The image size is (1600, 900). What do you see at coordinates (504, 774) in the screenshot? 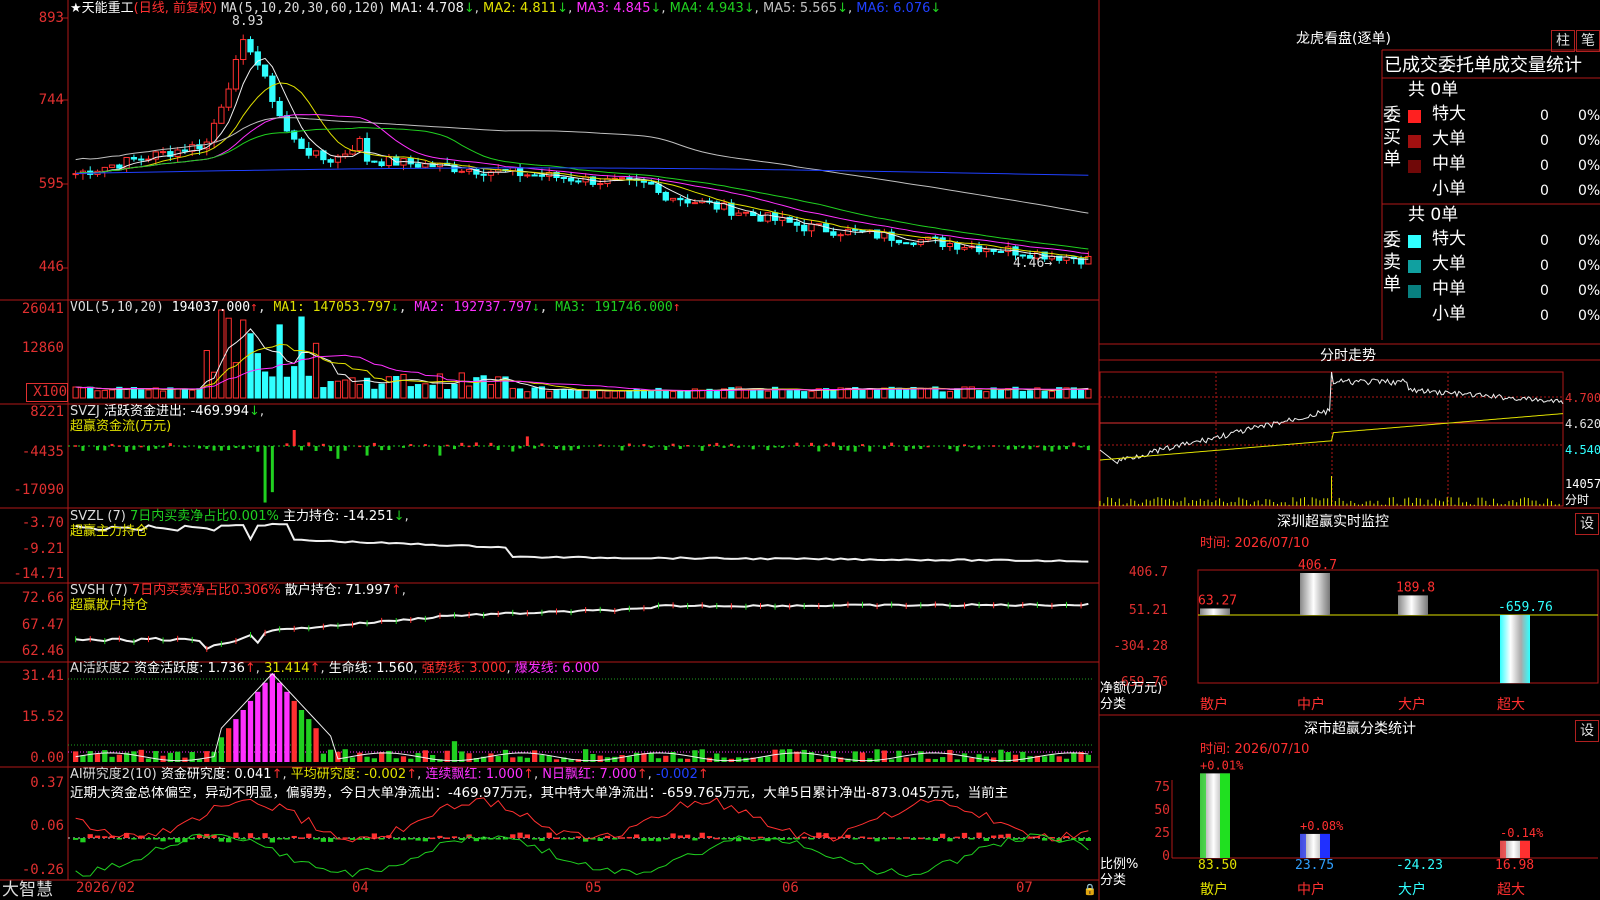
I see `ai2-v3: 1.000` at bounding box center [504, 774].